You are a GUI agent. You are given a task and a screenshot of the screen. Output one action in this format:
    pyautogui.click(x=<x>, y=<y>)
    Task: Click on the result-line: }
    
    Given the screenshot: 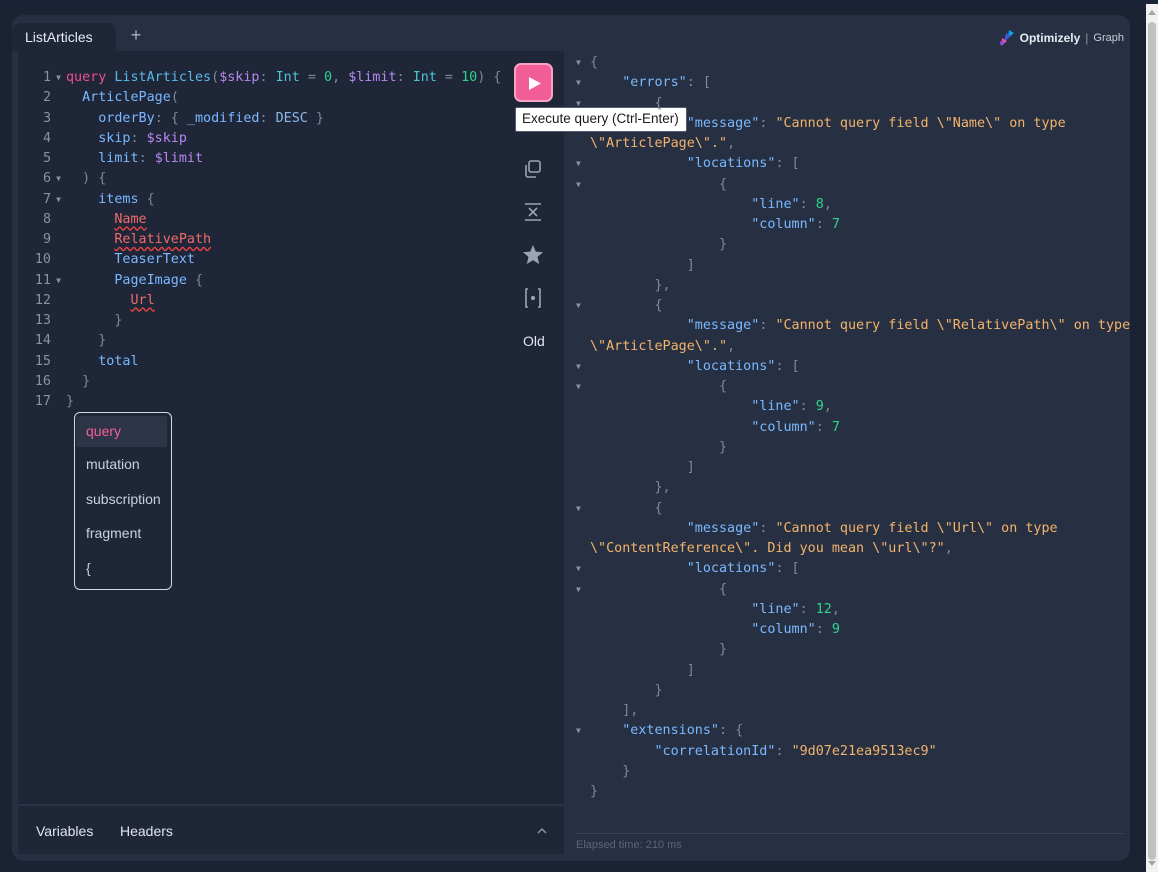 What is the action you would take?
    pyautogui.click(x=850, y=691)
    